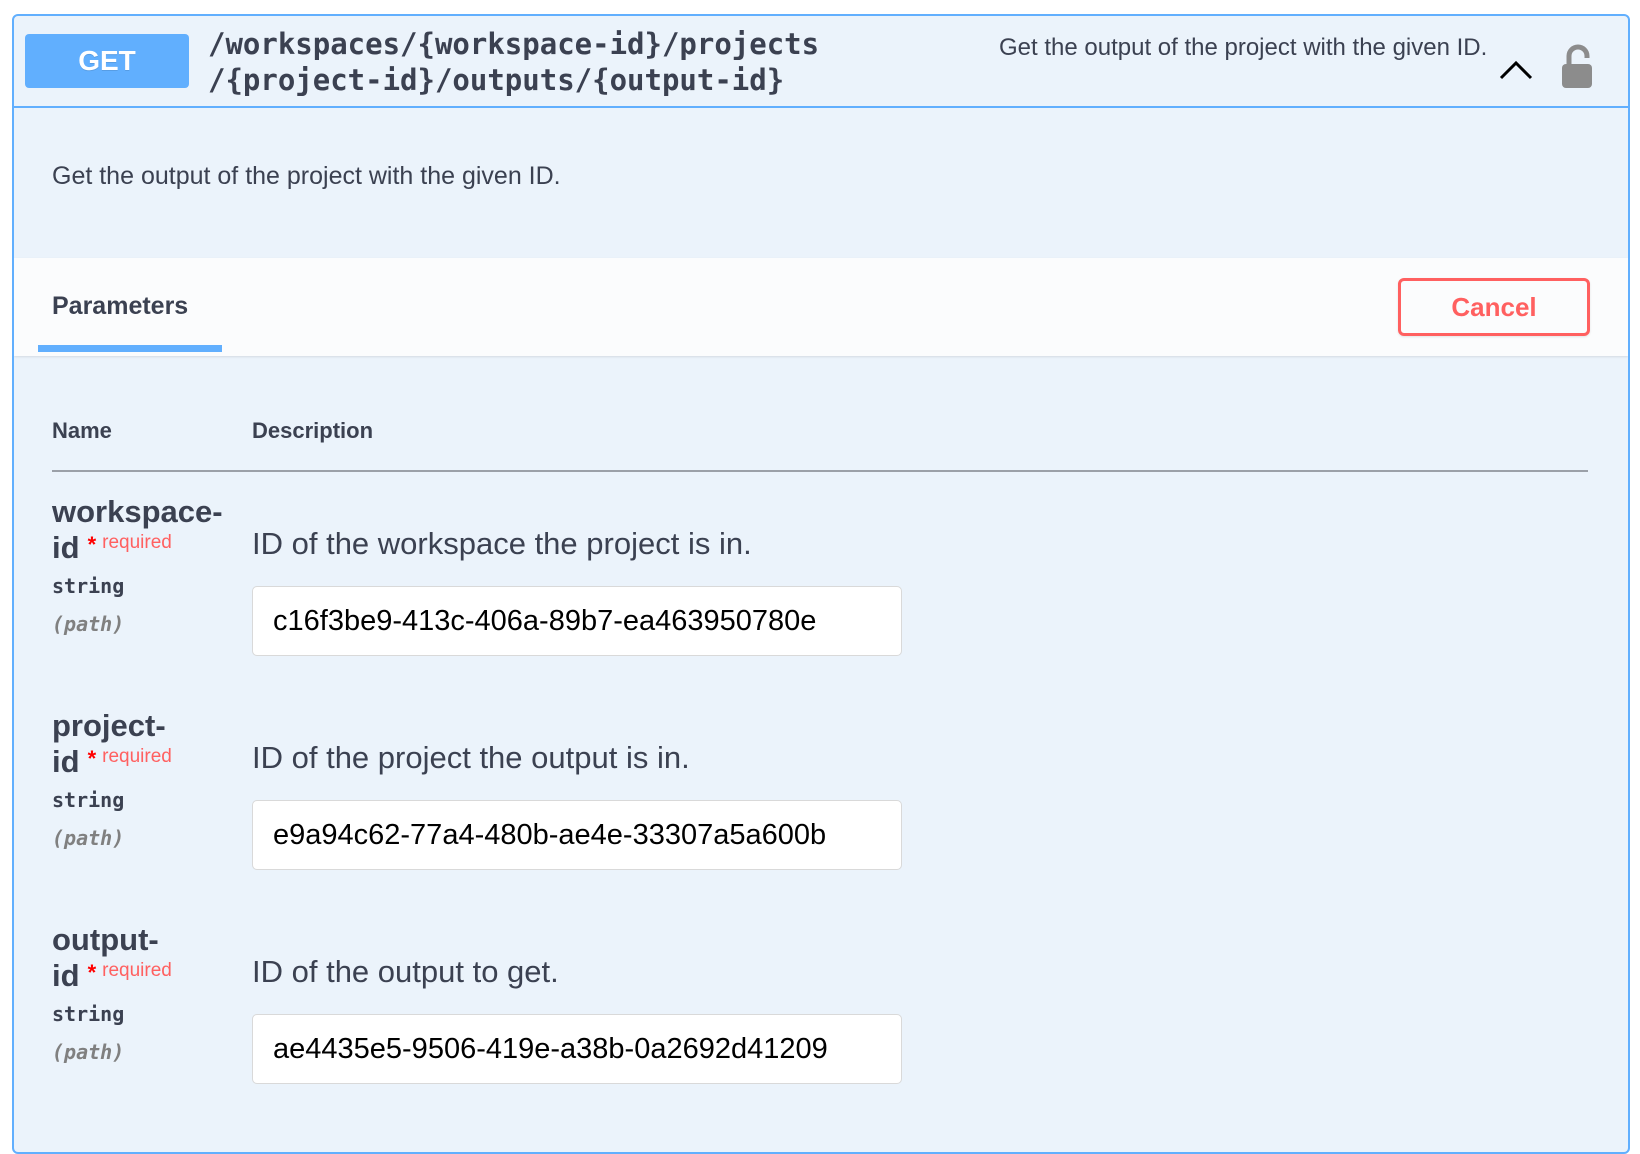 This screenshot has height=1154, width=1640. What do you see at coordinates (514, 44) in the screenshot?
I see `endpoint-path-line-1: /workspaces/{workspace-id}/projects` at bounding box center [514, 44].